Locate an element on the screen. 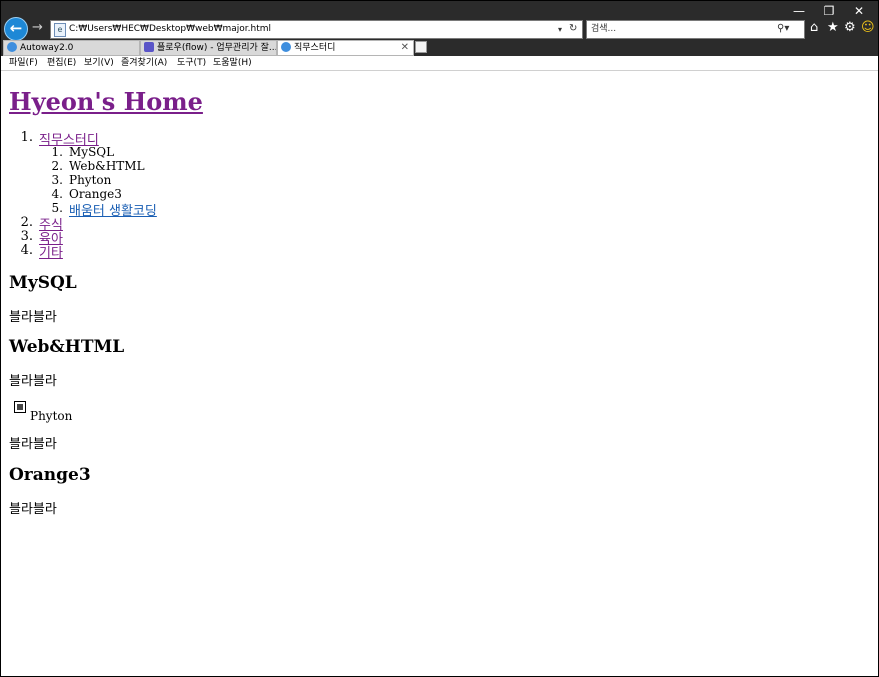  image-alt-text: Phyton is located at coordinates (51, 416).